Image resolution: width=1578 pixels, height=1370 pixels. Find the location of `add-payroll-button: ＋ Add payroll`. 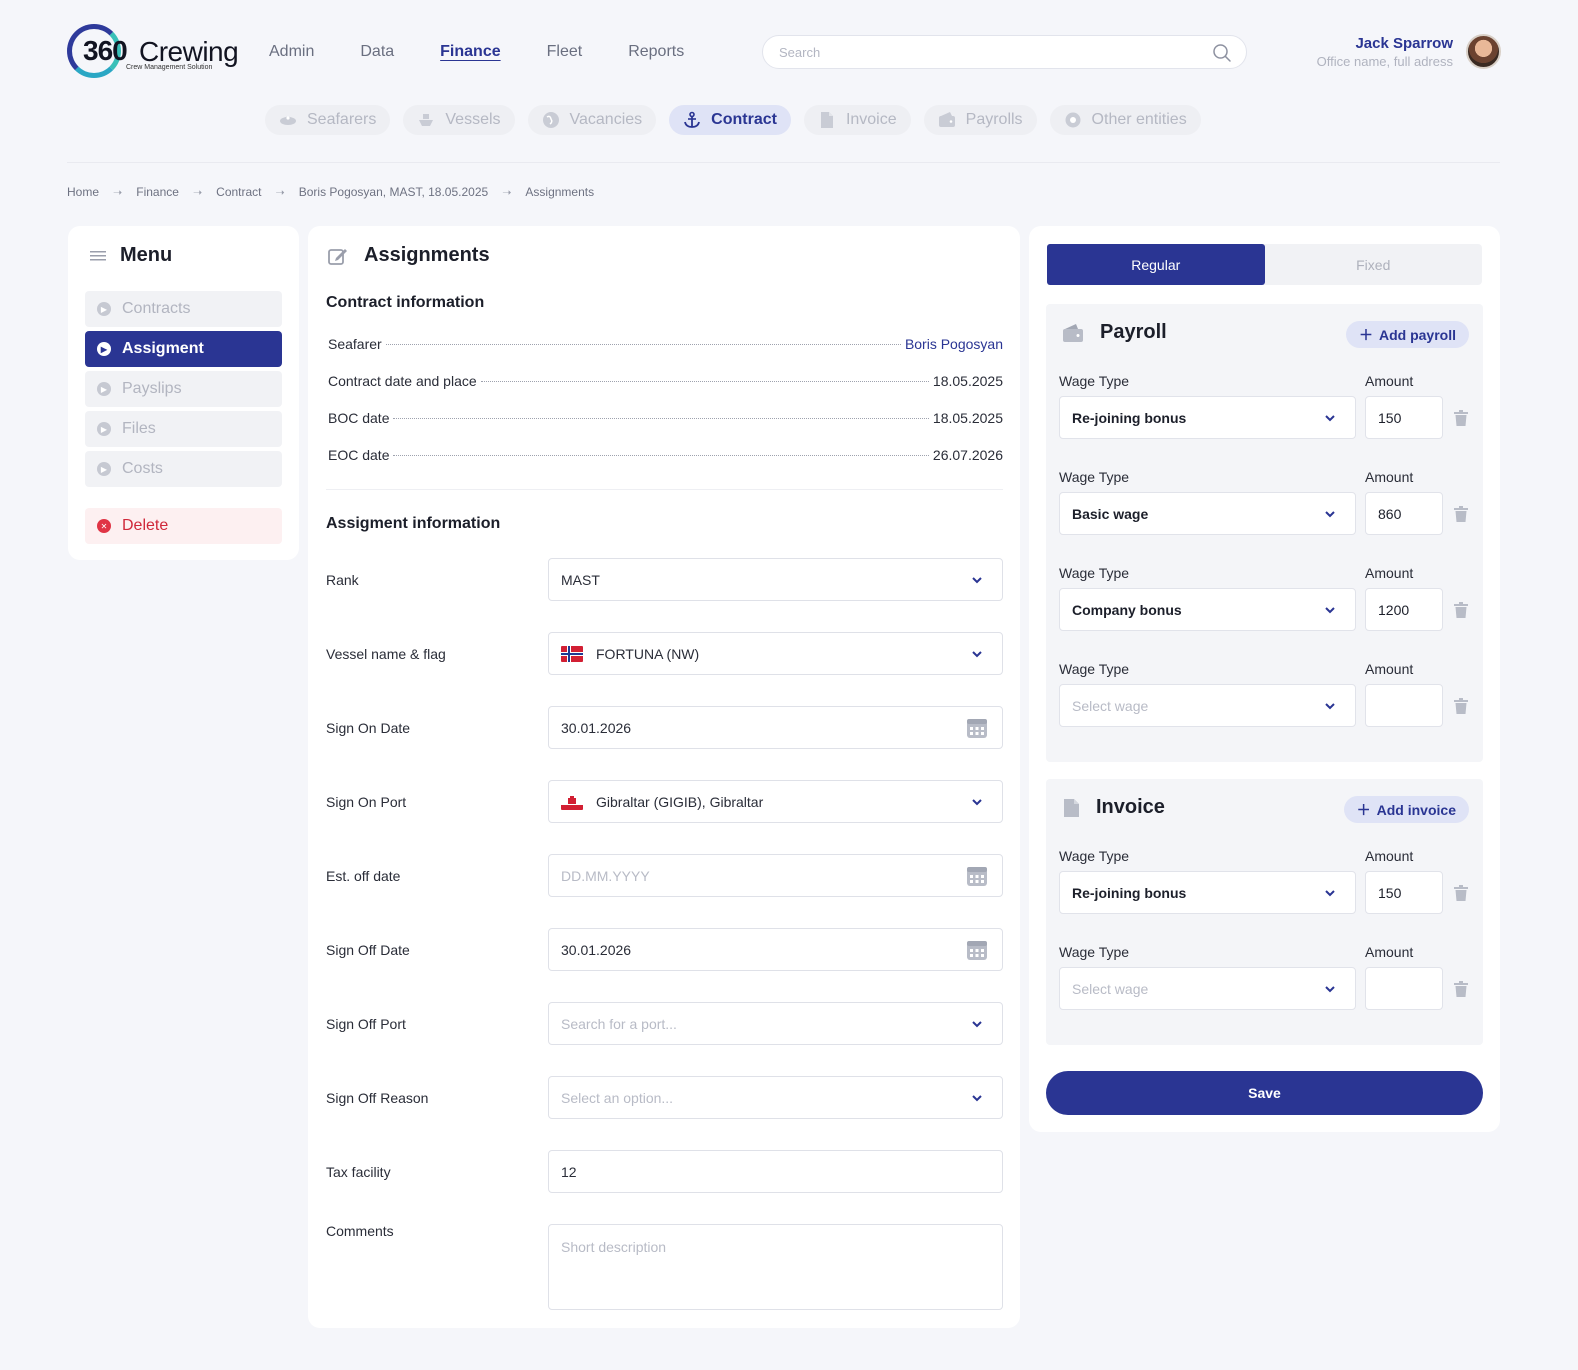

add-payroll-button: ＋ Add payroll is located at coordinates (1407, 334).